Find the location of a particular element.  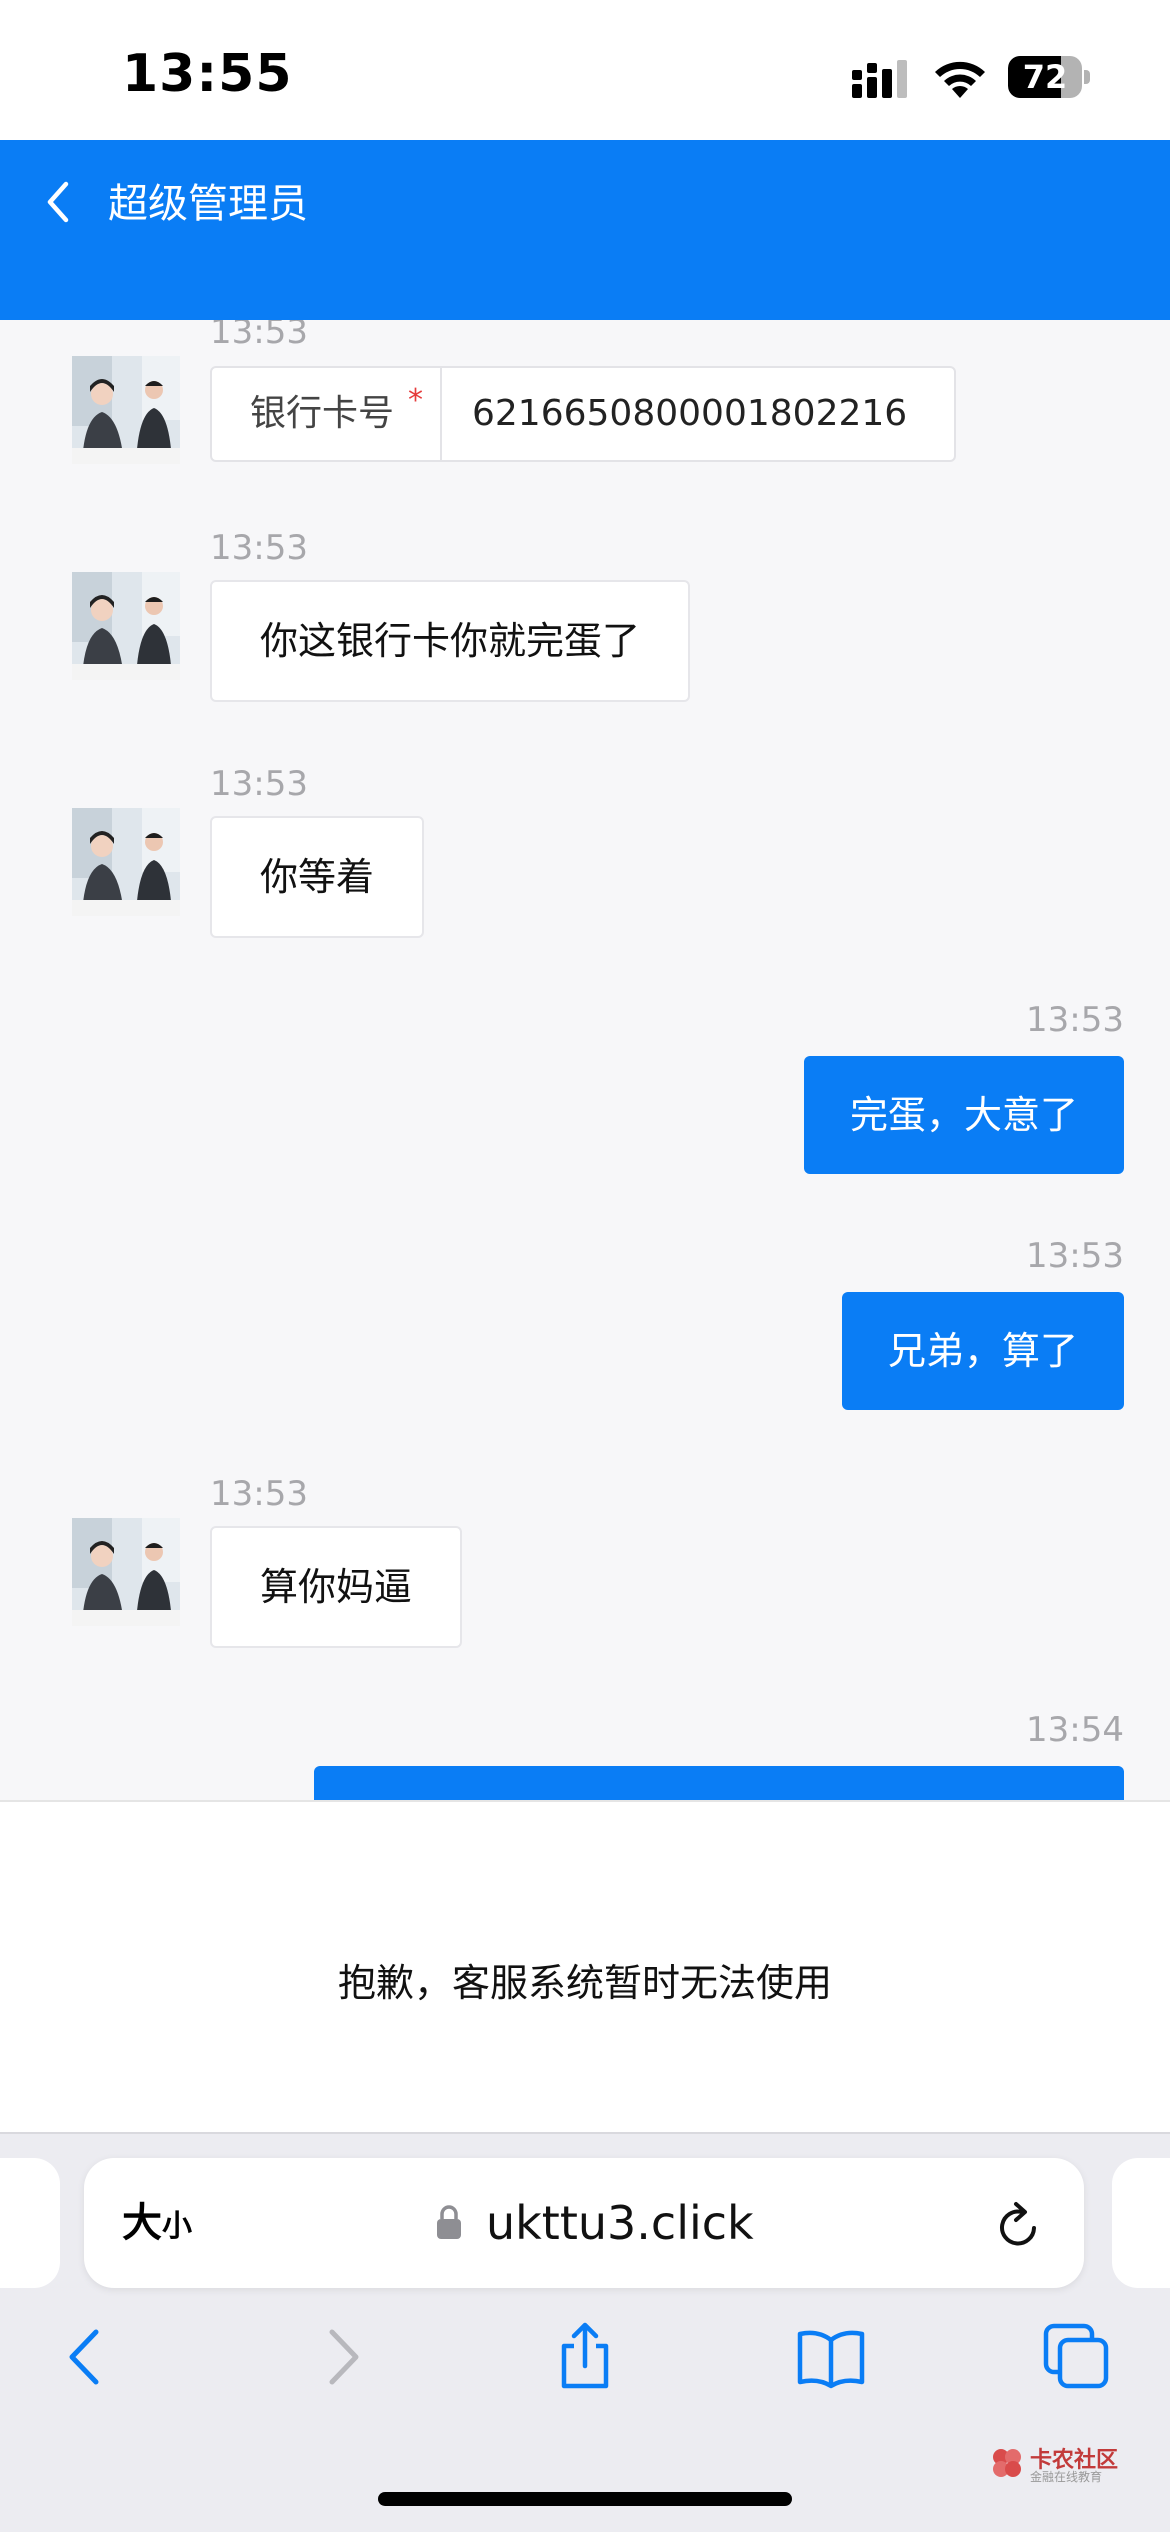

service-unavailable-panel: 抱歉，客服系统暂时无法使用 is located at coordinates (585, 1966).